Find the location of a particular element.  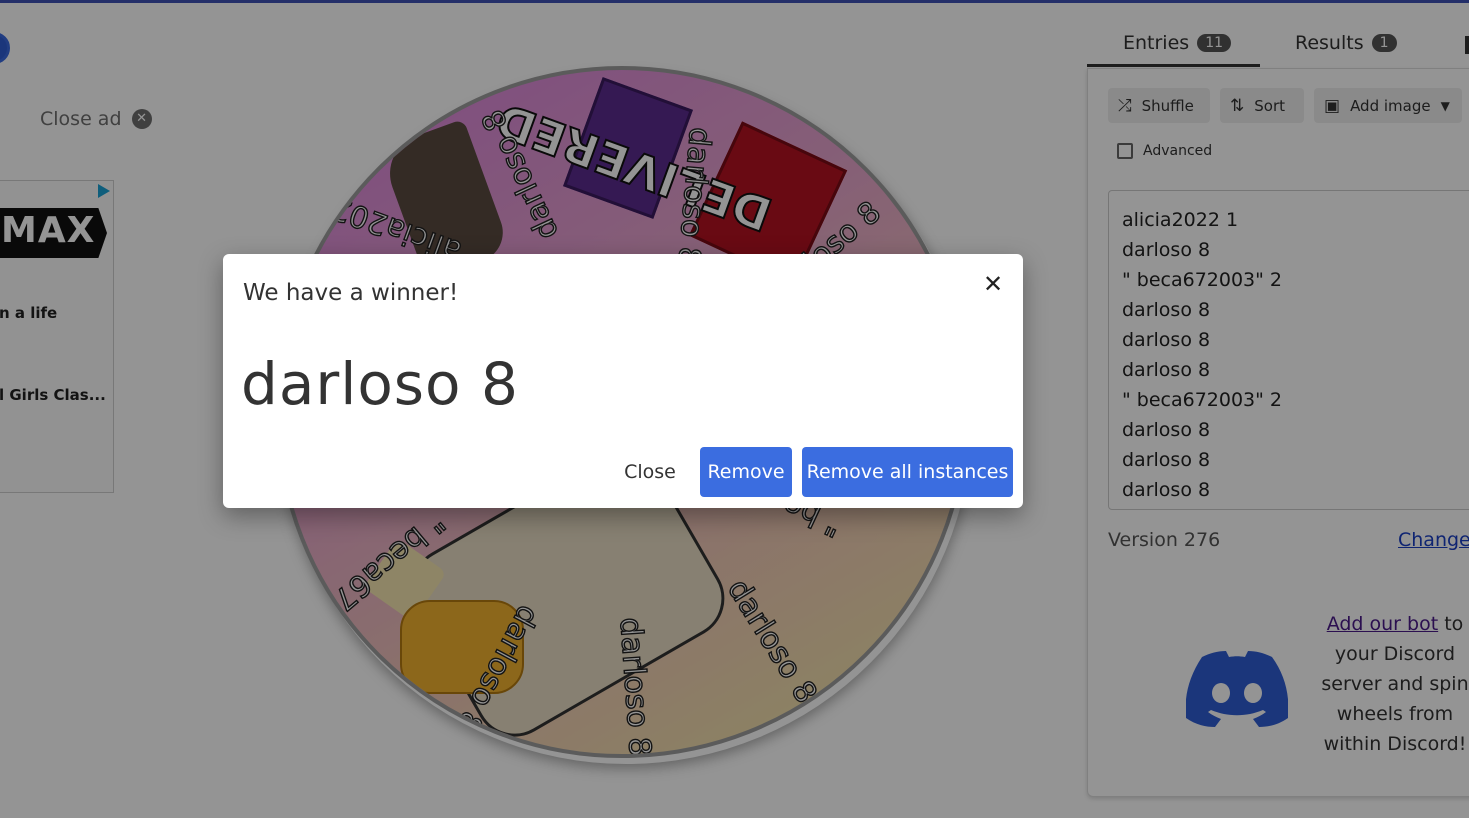

remove-all-instances-button: Remove all instances is located at coordinates (907, 472).